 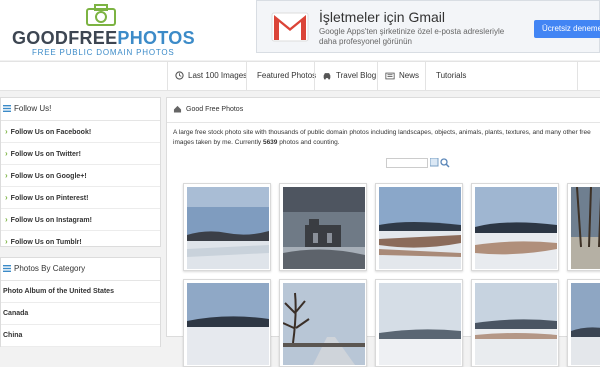 What do you see at coordinates (327, 76) in the screenshot?
I see `car-icon` at bounding box center [327, 76].